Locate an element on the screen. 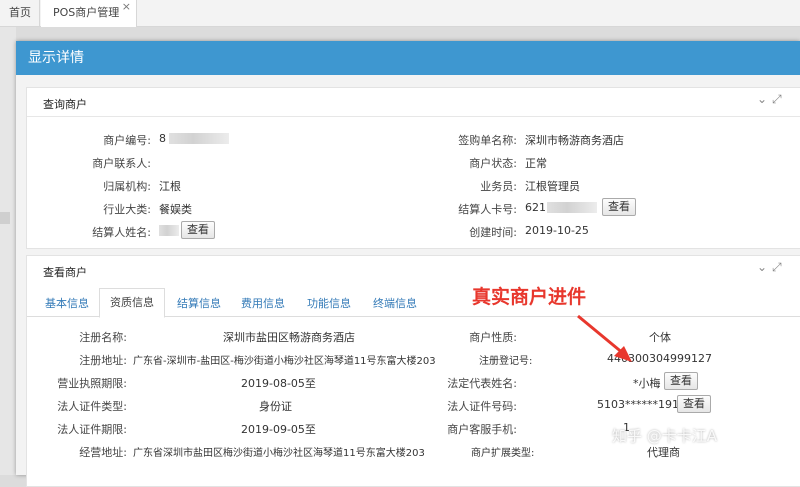 The width and height of the screenshot is (800, 487). org-value: 江根 is located at coordinates (170, 186).